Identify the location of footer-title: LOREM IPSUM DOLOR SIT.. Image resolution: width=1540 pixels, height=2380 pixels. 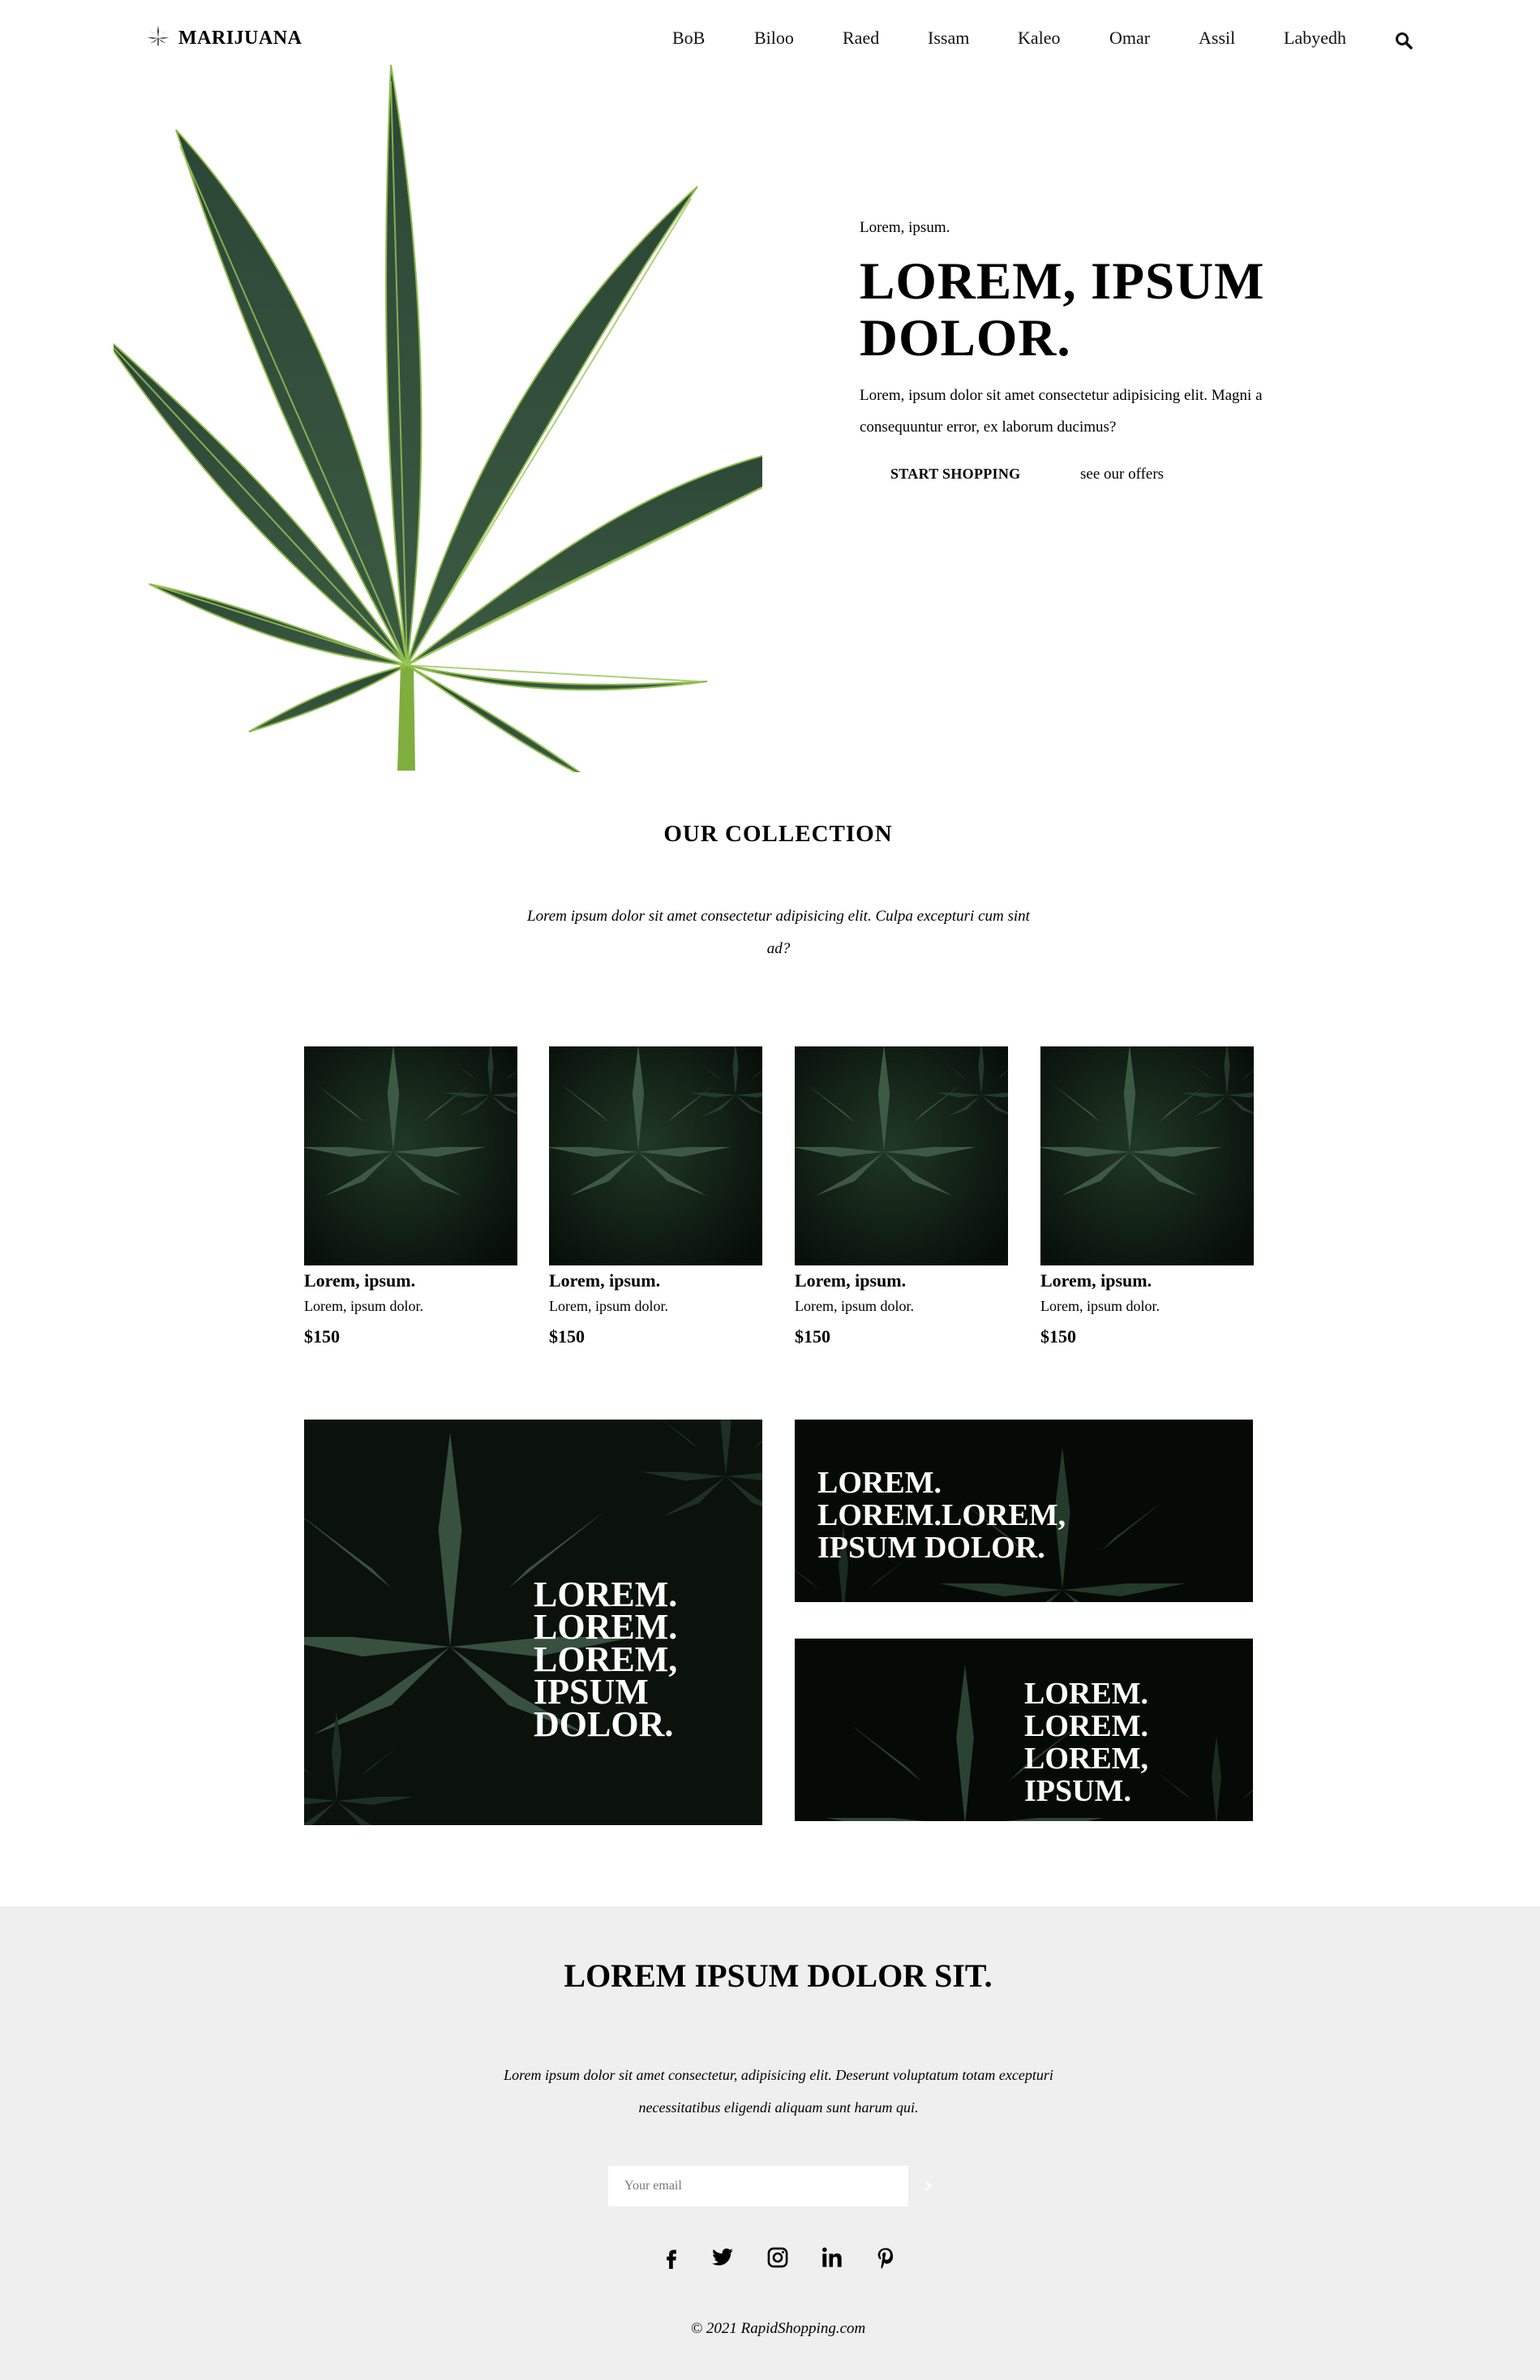
(778, 1975).